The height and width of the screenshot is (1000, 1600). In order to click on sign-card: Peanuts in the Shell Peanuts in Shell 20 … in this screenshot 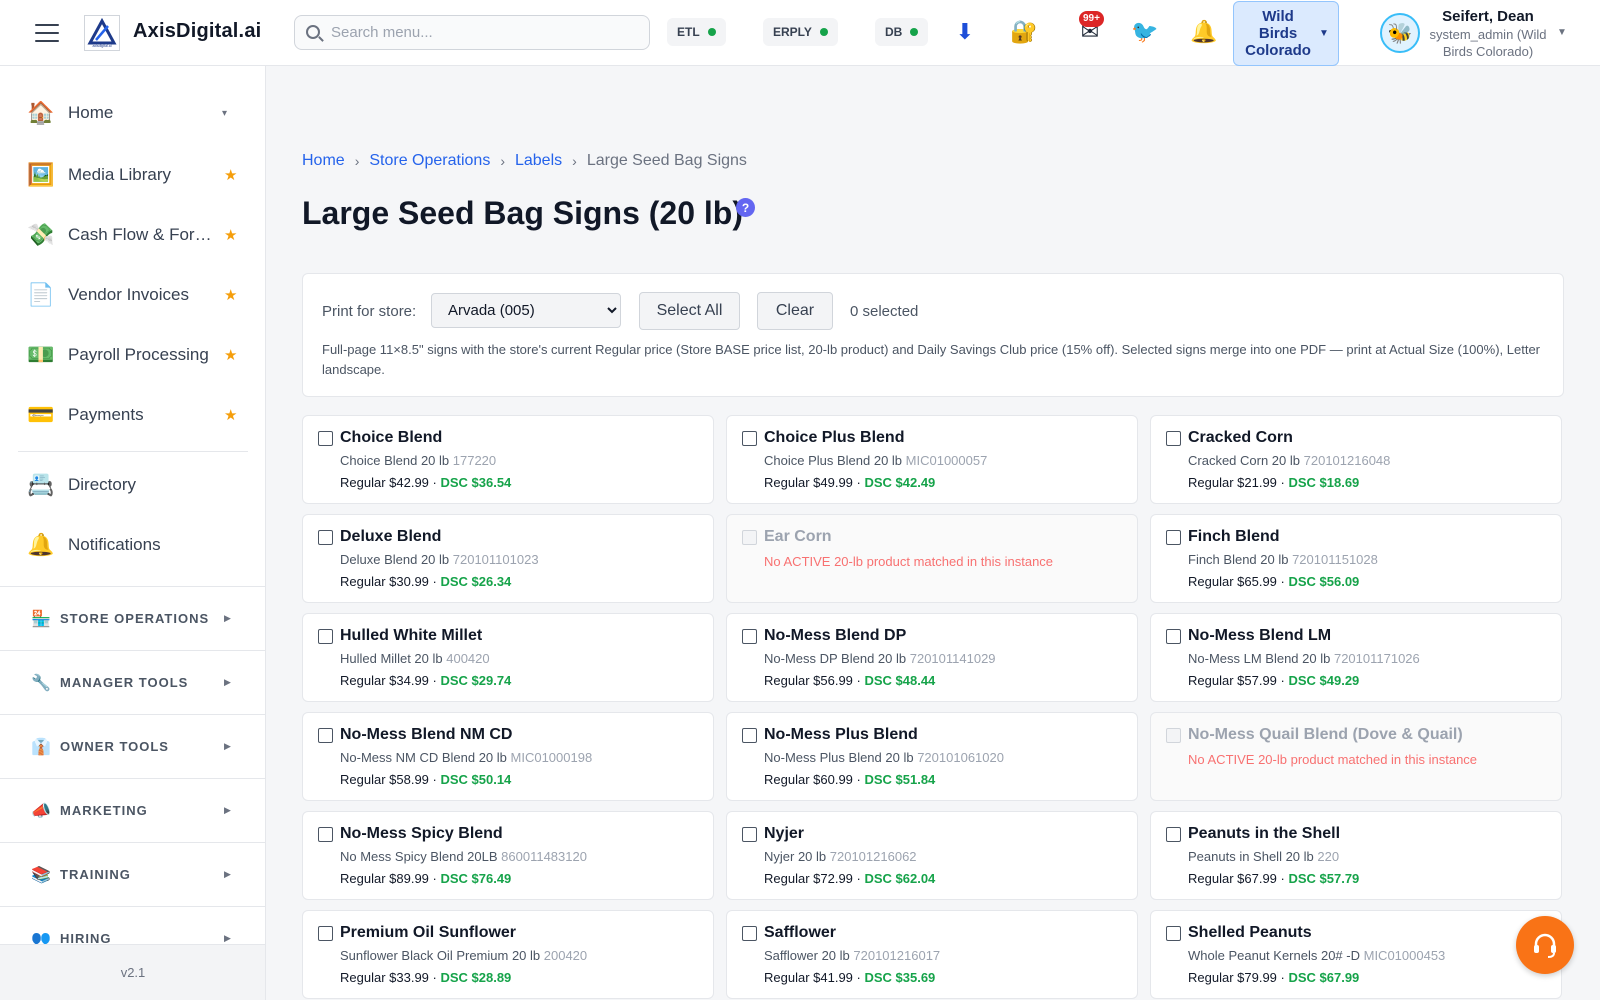, I will do `click(1356, 855)`.